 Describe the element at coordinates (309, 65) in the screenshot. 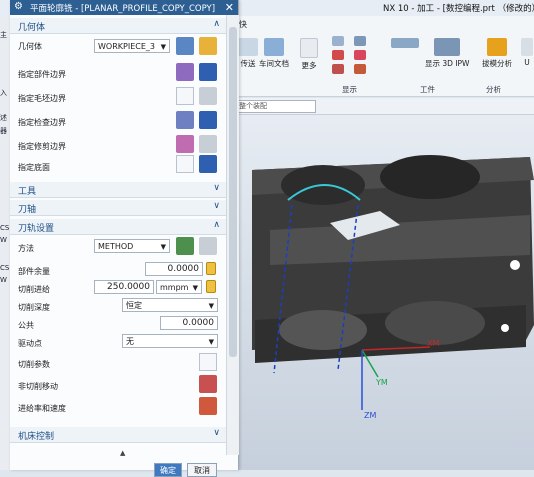

I see `more-label: 更多` at that location.